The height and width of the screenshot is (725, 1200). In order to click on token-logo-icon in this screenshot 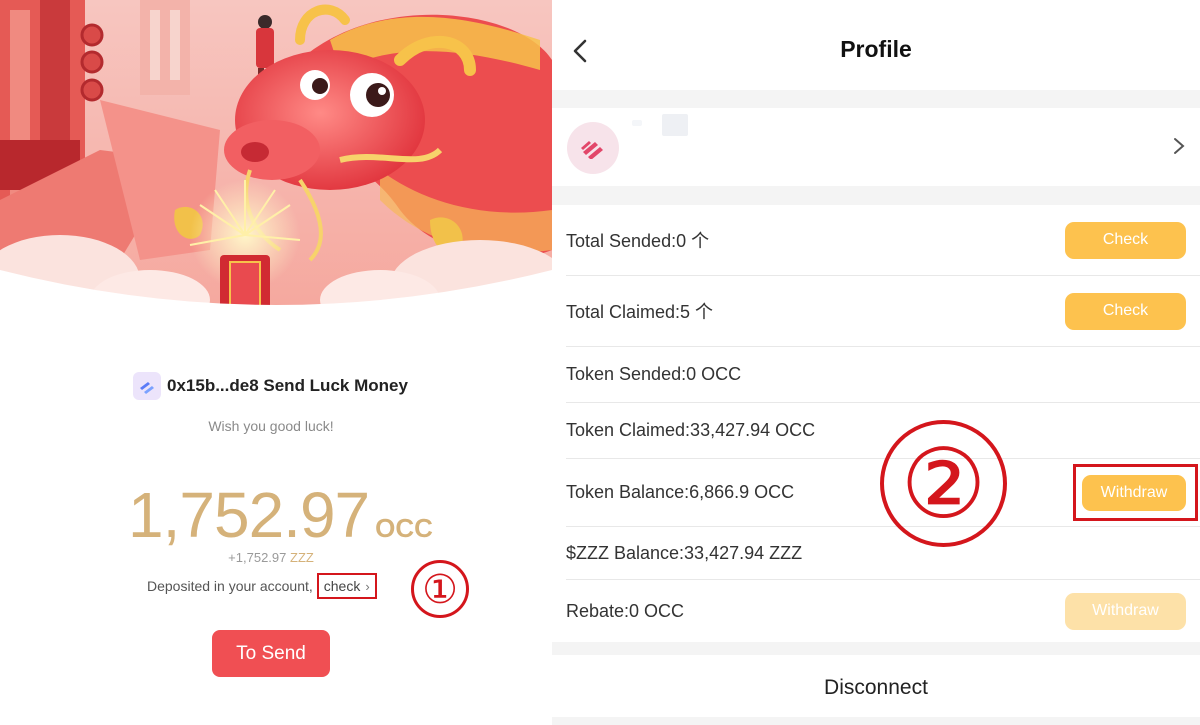, I will do `click(147, 388)`.